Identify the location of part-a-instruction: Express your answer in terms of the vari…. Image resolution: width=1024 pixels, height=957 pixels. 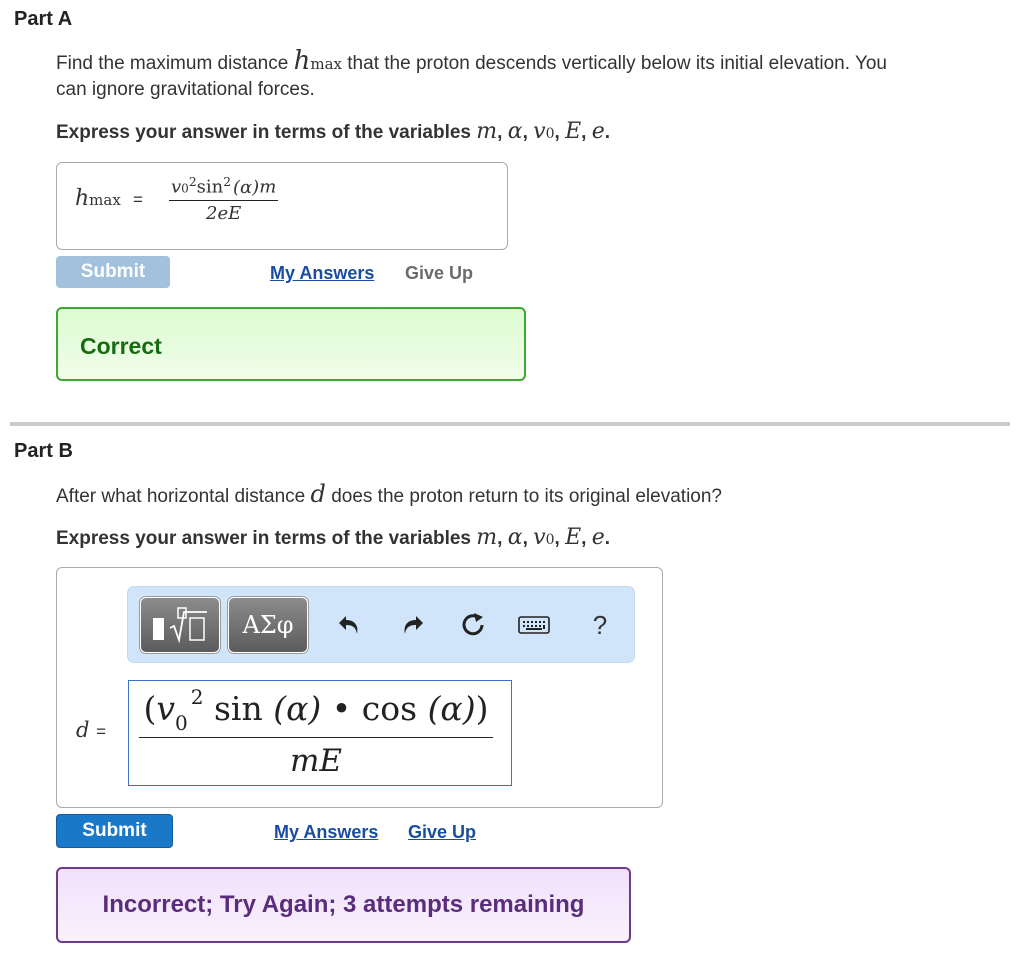
(333, 131).